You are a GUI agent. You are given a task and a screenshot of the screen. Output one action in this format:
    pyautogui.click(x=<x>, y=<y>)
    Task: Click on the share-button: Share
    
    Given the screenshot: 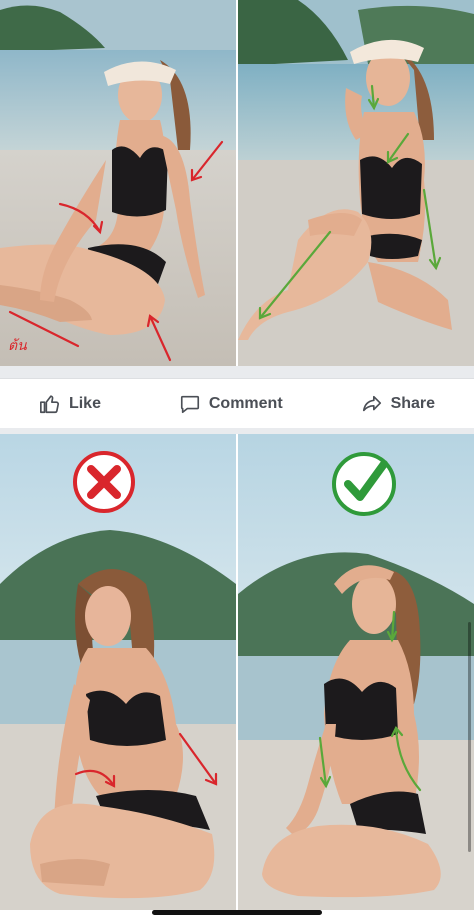 What is the action you would take?
    pyautogui.click(x=398, y=404)
    